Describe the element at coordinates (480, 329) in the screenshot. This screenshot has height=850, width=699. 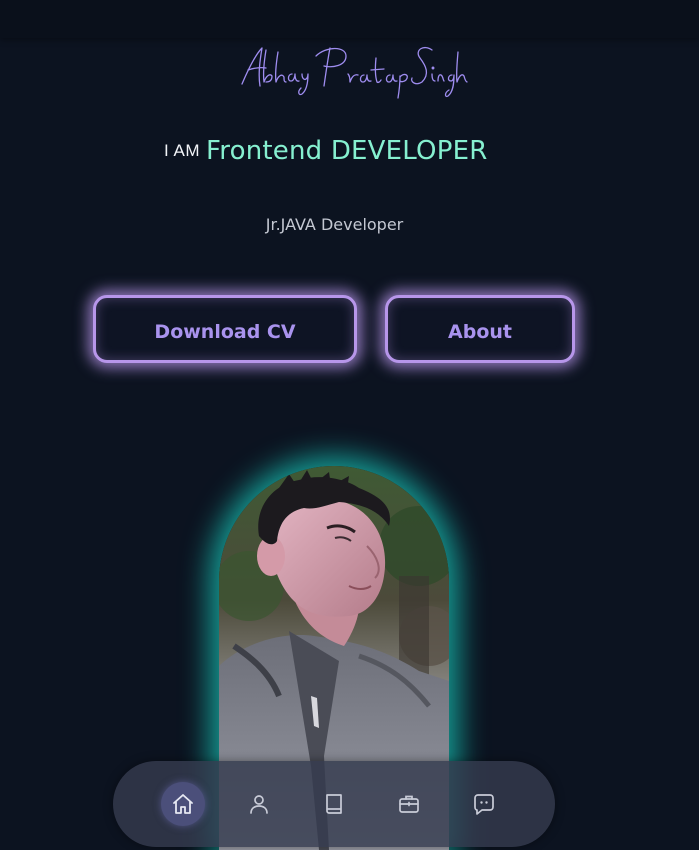
I see `about-button: About` at that location.